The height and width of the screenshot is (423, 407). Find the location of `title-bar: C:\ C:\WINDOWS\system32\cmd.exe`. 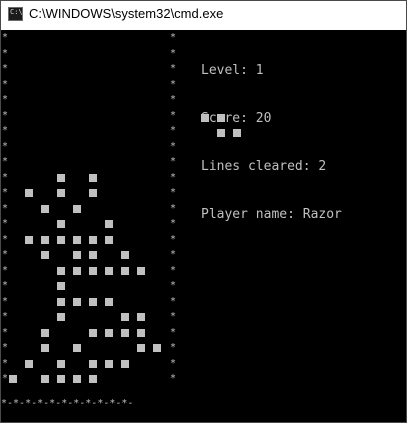

title-bar: C:\ C:\WINDOWS\system32\cmd.exe is located at coordinates (203, 16).